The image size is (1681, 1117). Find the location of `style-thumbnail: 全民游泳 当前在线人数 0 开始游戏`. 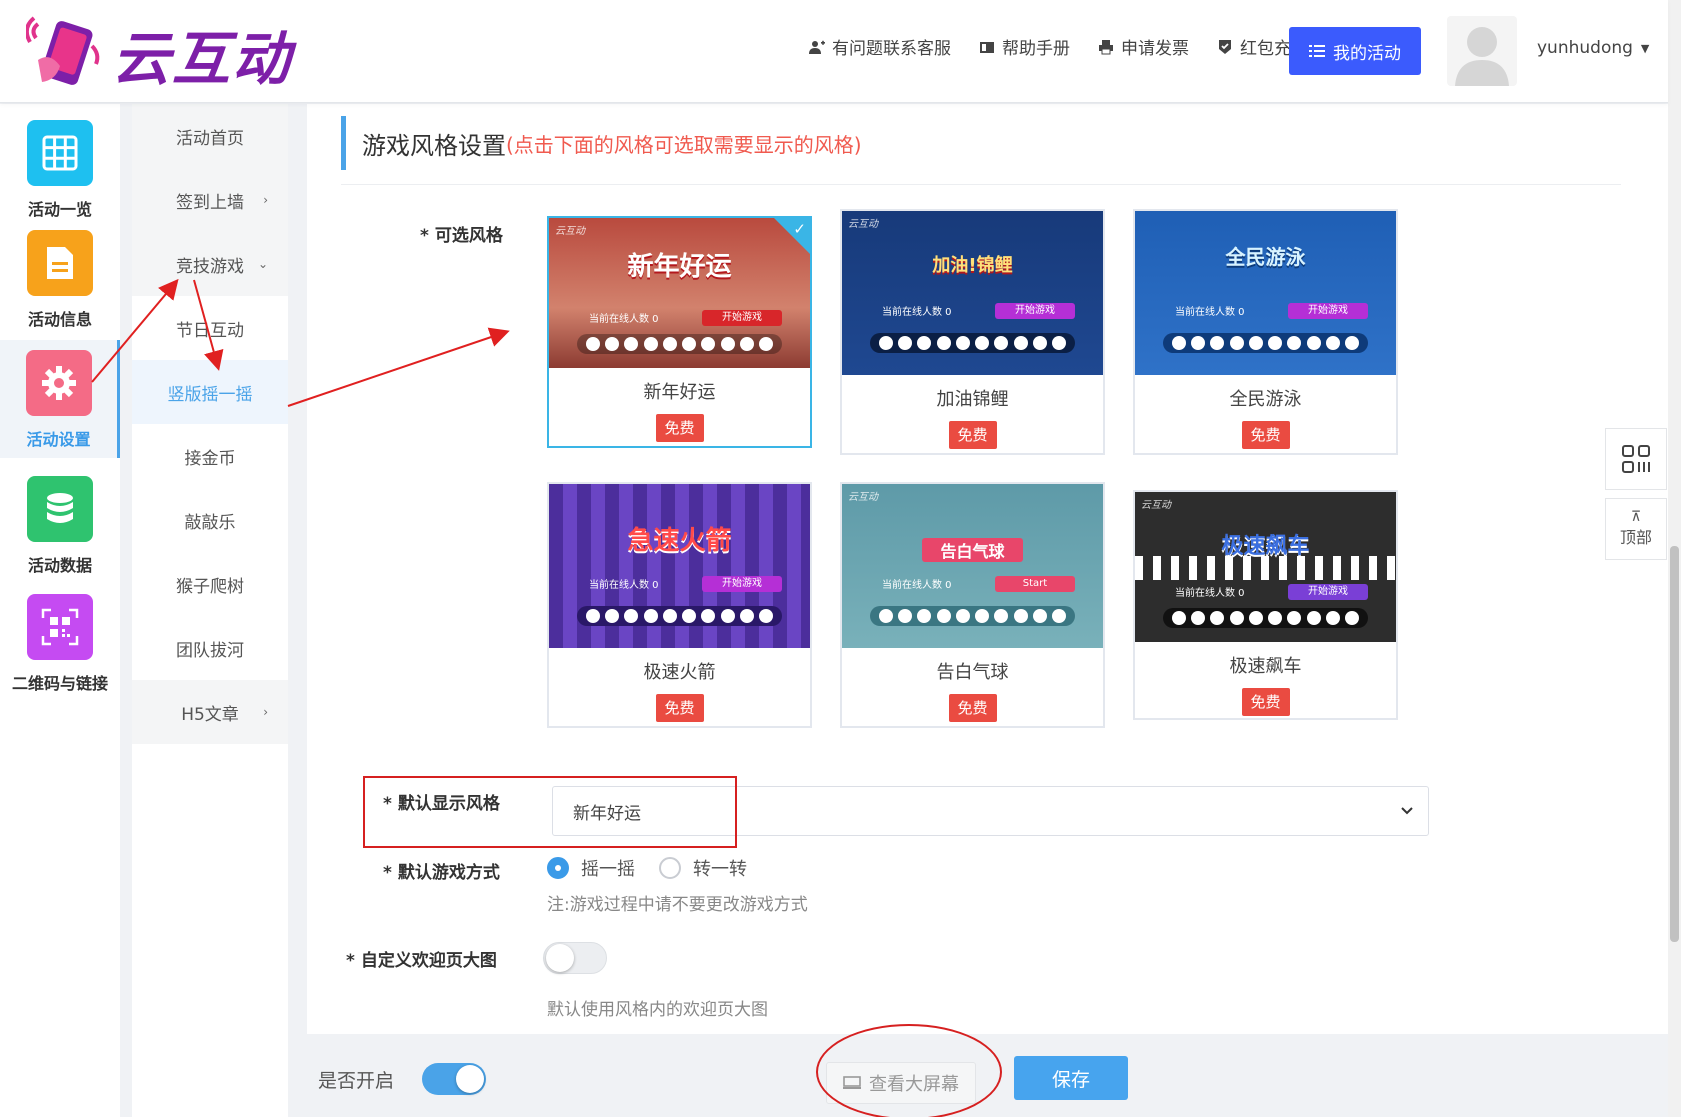

style-thumbnail: 全民游泳 当前在线人数 0 开始游戏 is located at coordinates (1265, 293).